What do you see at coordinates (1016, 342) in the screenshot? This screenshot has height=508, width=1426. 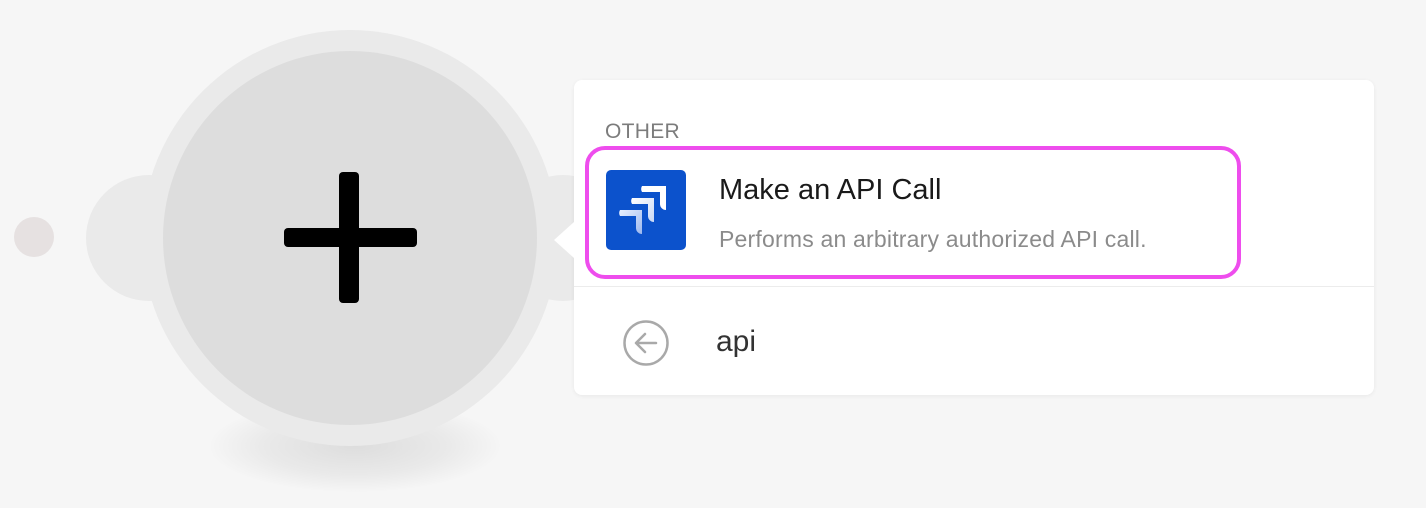 I see `search-input` at bounding box center [1016, 342].